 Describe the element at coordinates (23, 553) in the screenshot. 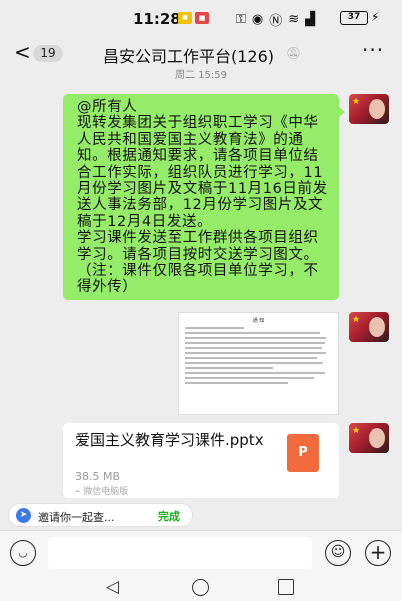

I see `voice-input-icon: ◟◞` at that location.